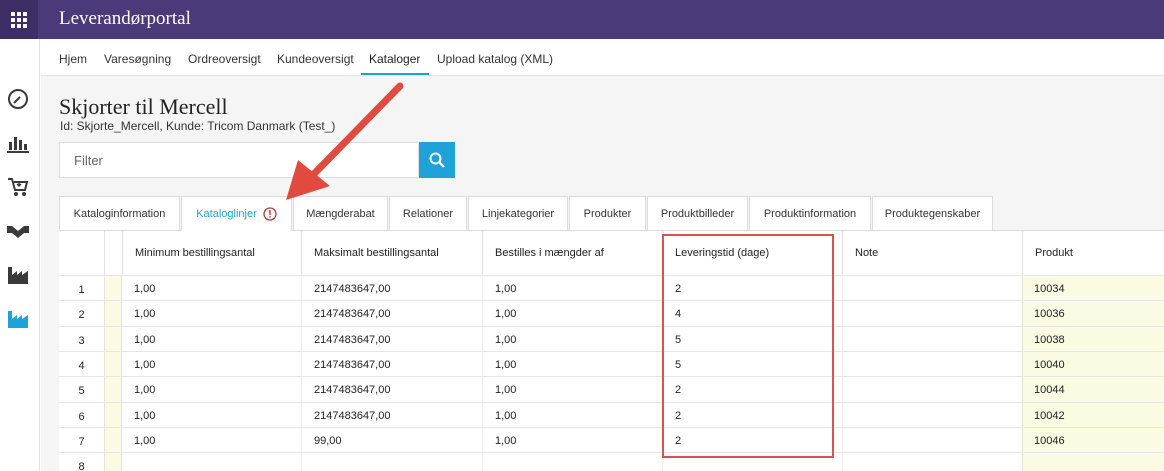 The width and height of the screenshot is (1164, 471). I want to click on handshake-icon, so click(18, 231).